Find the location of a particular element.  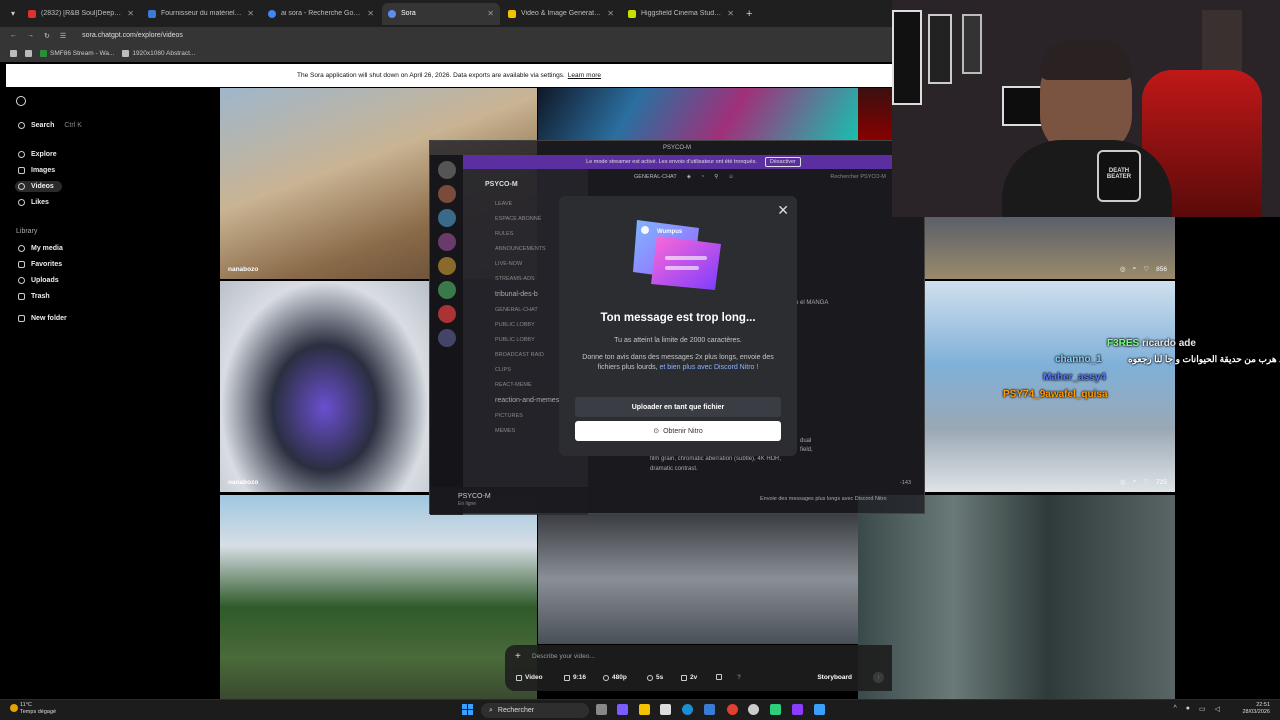

search-button: Search Ctrl K is located at coordinates (50, 125).